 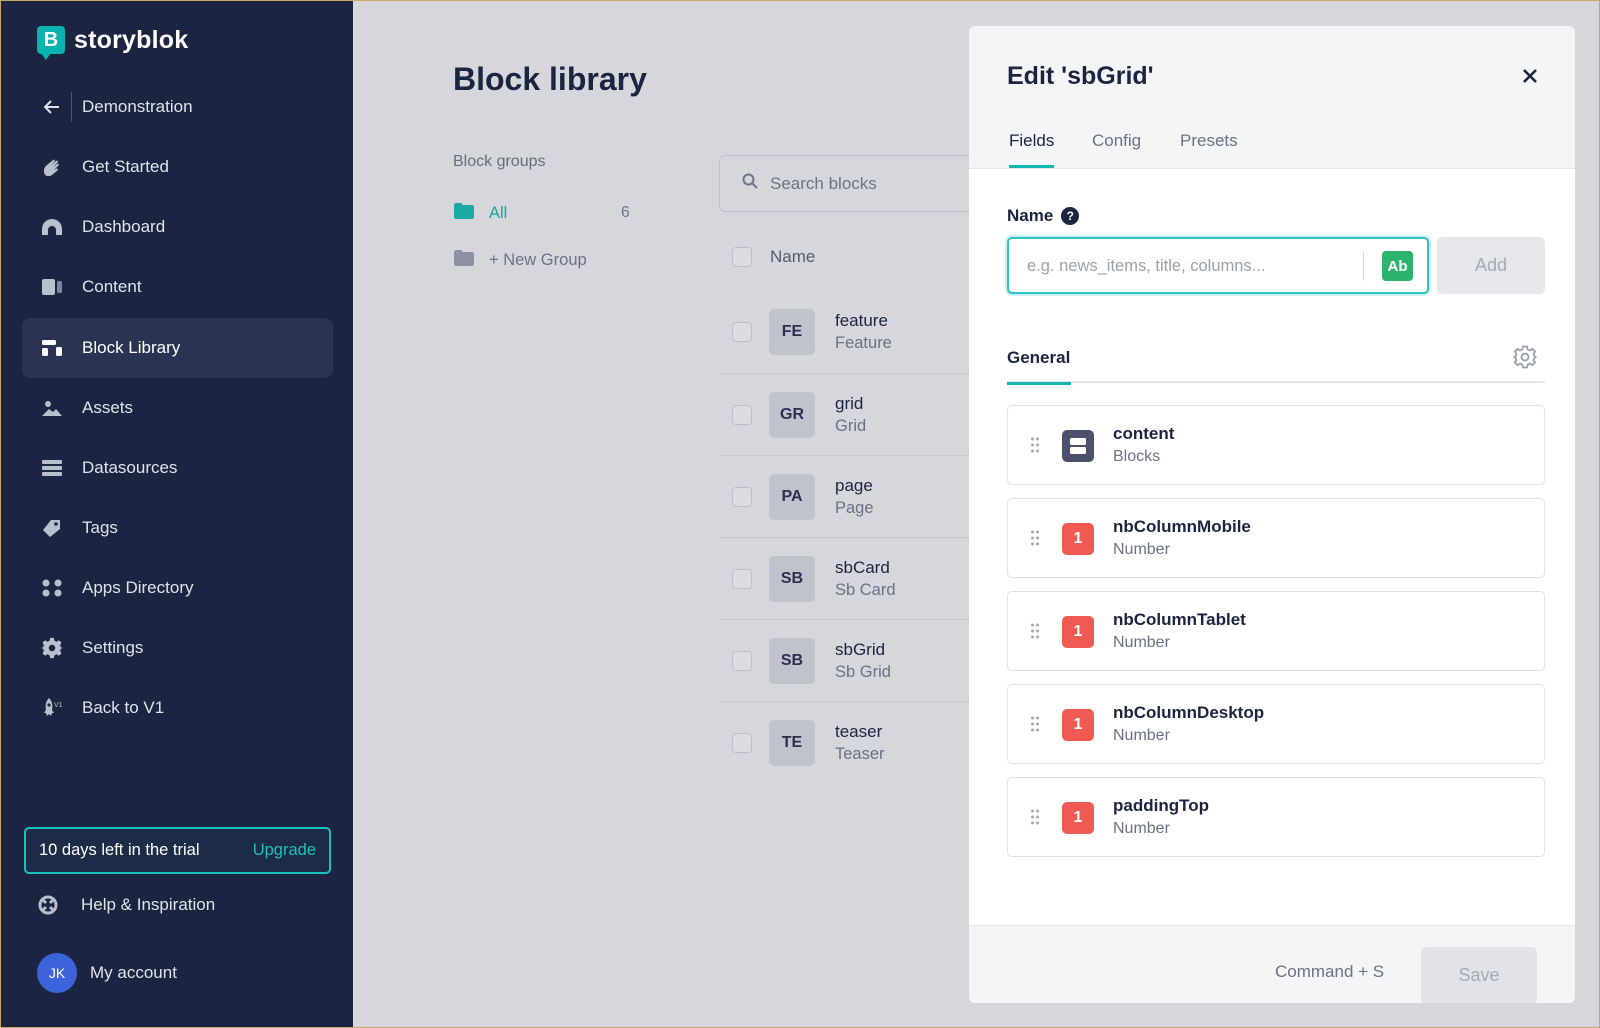 I want to click on save-button: Save, so click(x=1479, y=975).